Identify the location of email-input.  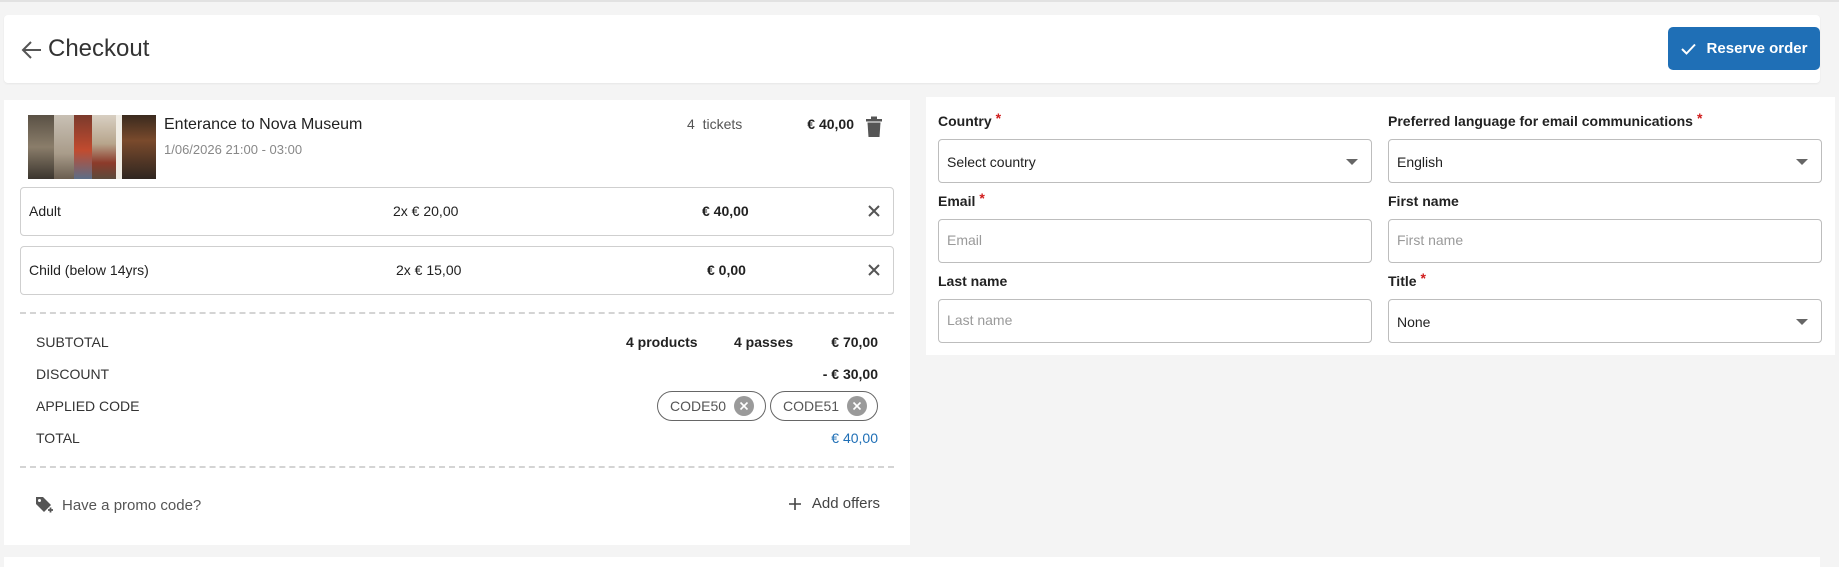
(1152, 240).